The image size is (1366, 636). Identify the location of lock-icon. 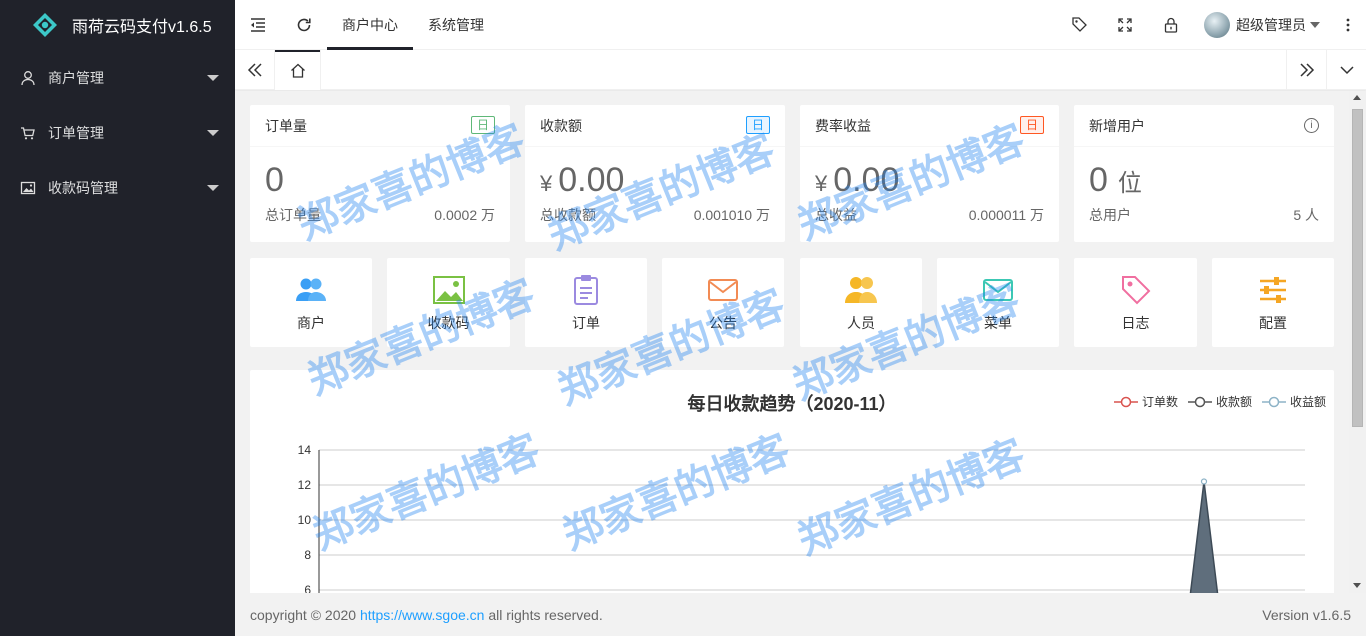
(1171, 25).